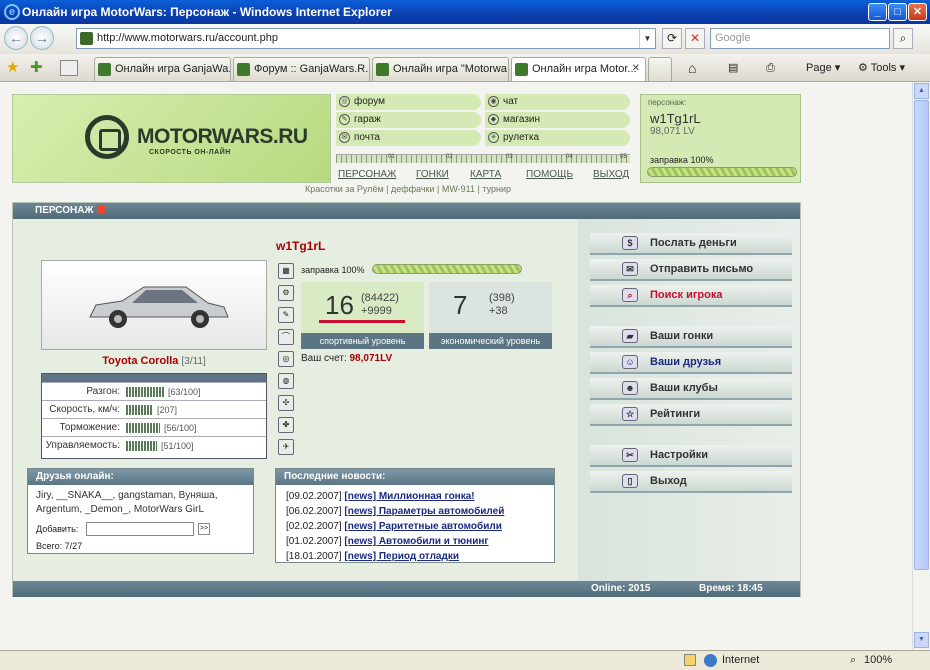 This screenshot has width=930, height=670. I want to click on star-icon: ☆, so click(630, 414).